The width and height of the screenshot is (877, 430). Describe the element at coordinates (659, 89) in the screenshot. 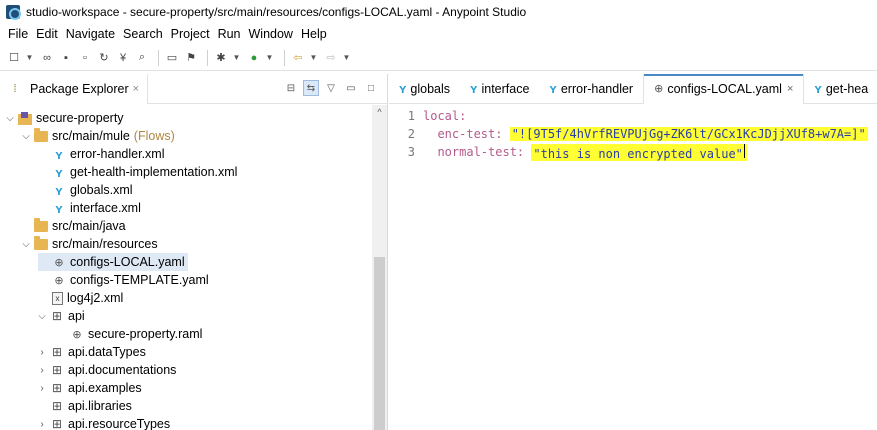

I see `yaml-file-icon: ⊕` at that location.